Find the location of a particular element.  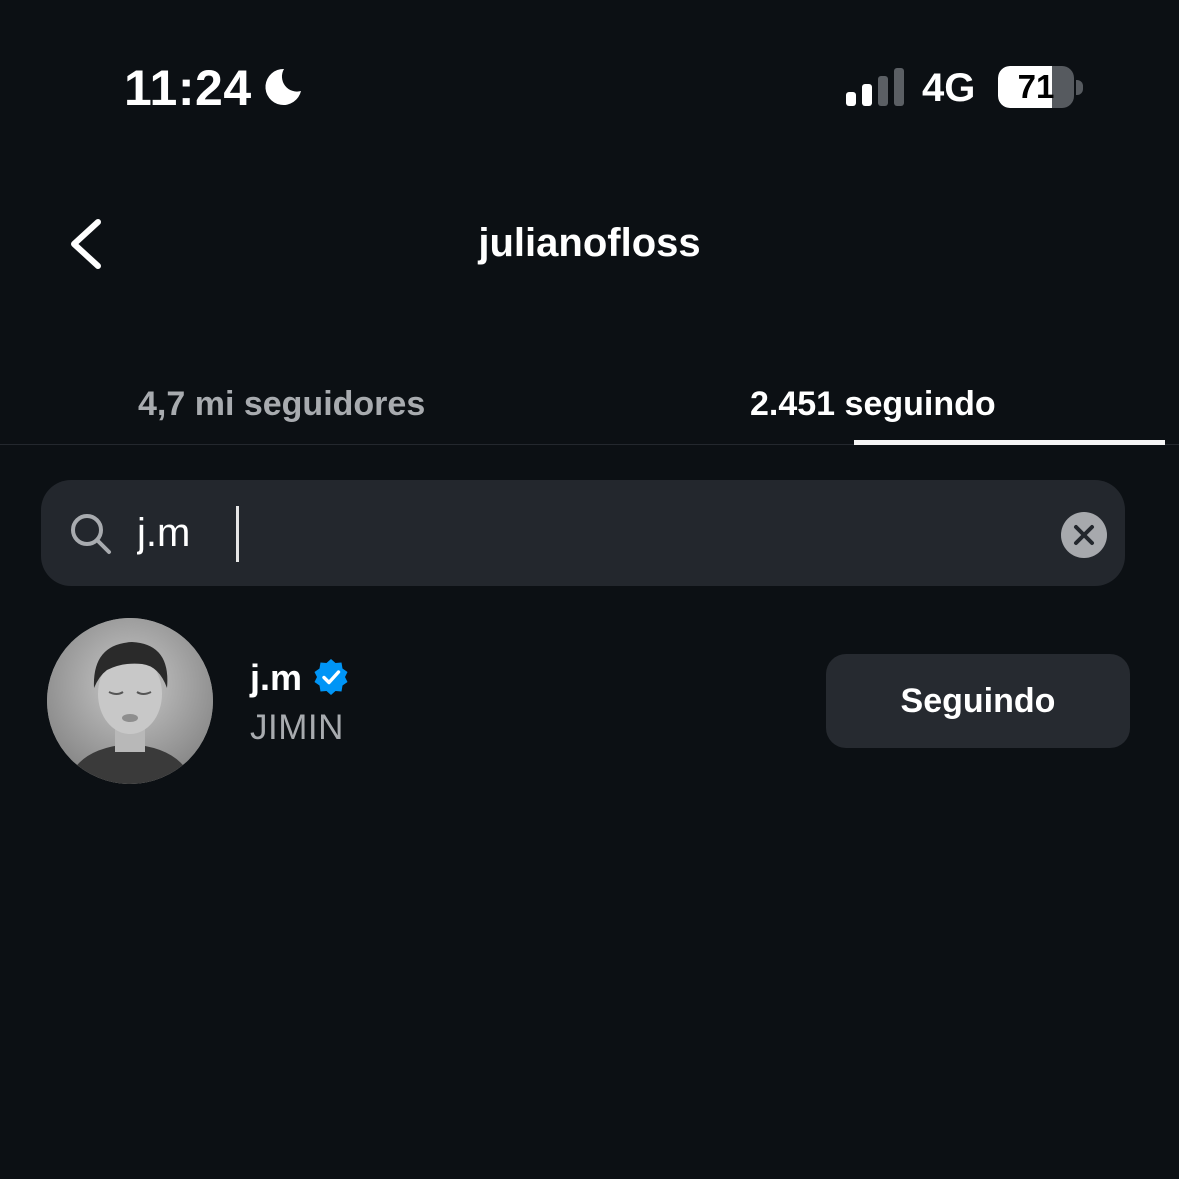

battery-icon: 71 is located at coordinates (1036, 87).